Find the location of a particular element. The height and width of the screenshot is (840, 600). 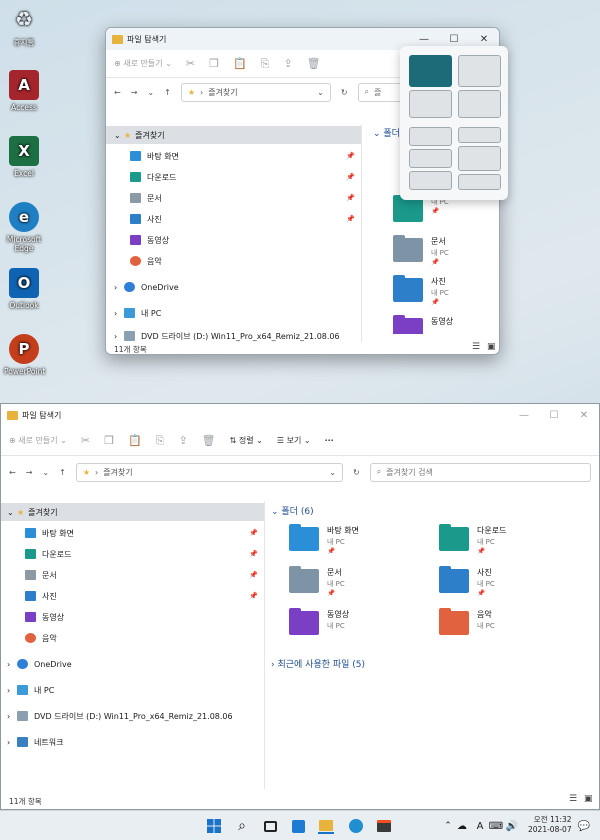

clock: 오전 11:32 2021-08-07 is located at coordinates (550, 825).